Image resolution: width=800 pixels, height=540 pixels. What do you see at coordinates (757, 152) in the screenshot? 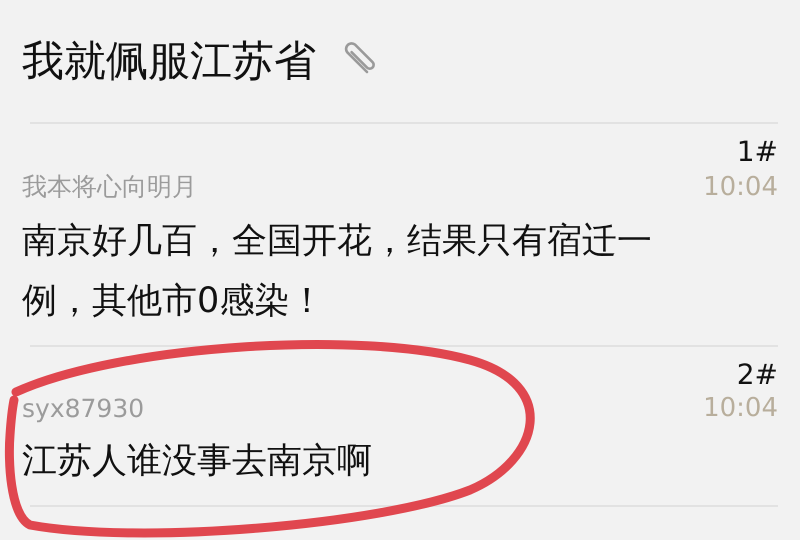
I see `floor-number: 1#` at bounding box center [757, 152].